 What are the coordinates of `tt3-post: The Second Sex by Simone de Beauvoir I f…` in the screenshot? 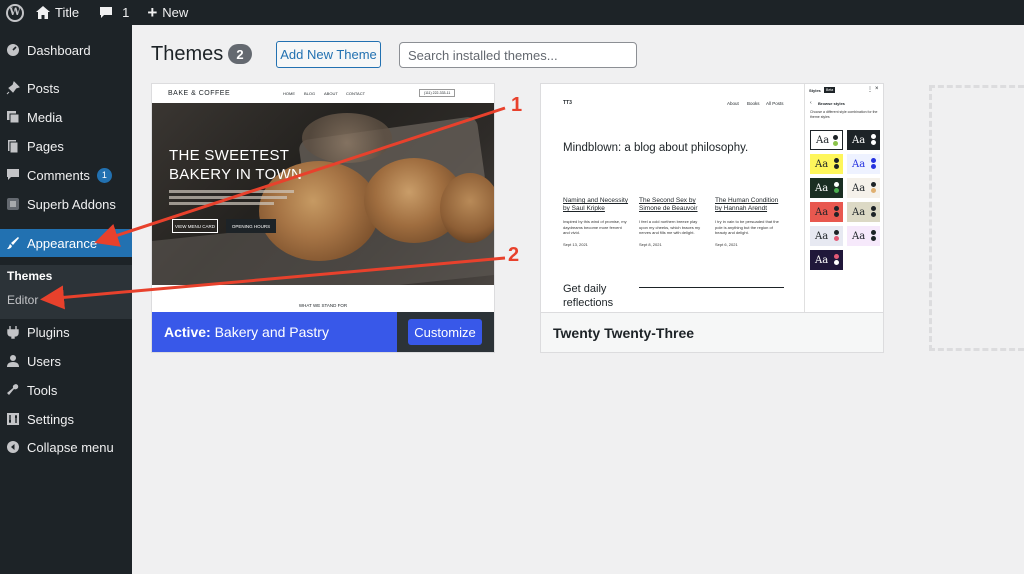 It's located at (670, 222).